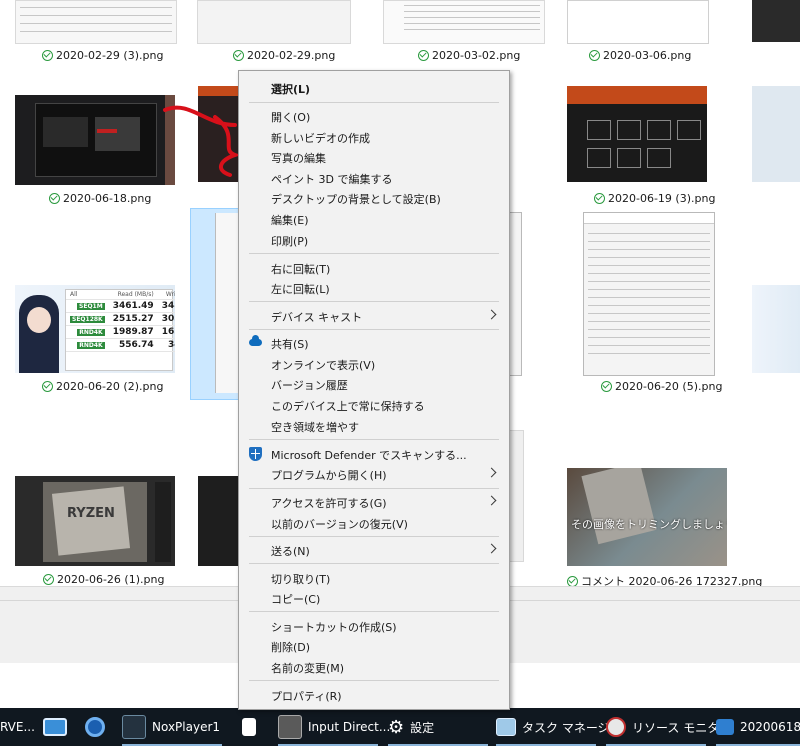 The image size is (800, 746). I want to click on file-item: 2020-06-19 (3).png, so click(654, 198).